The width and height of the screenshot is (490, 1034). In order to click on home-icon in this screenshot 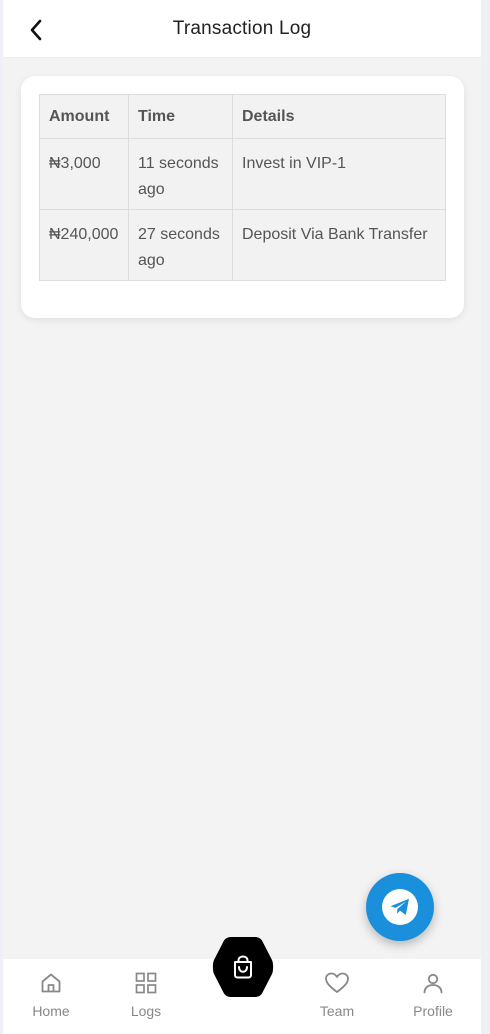, I will do `click(51, 983)`.